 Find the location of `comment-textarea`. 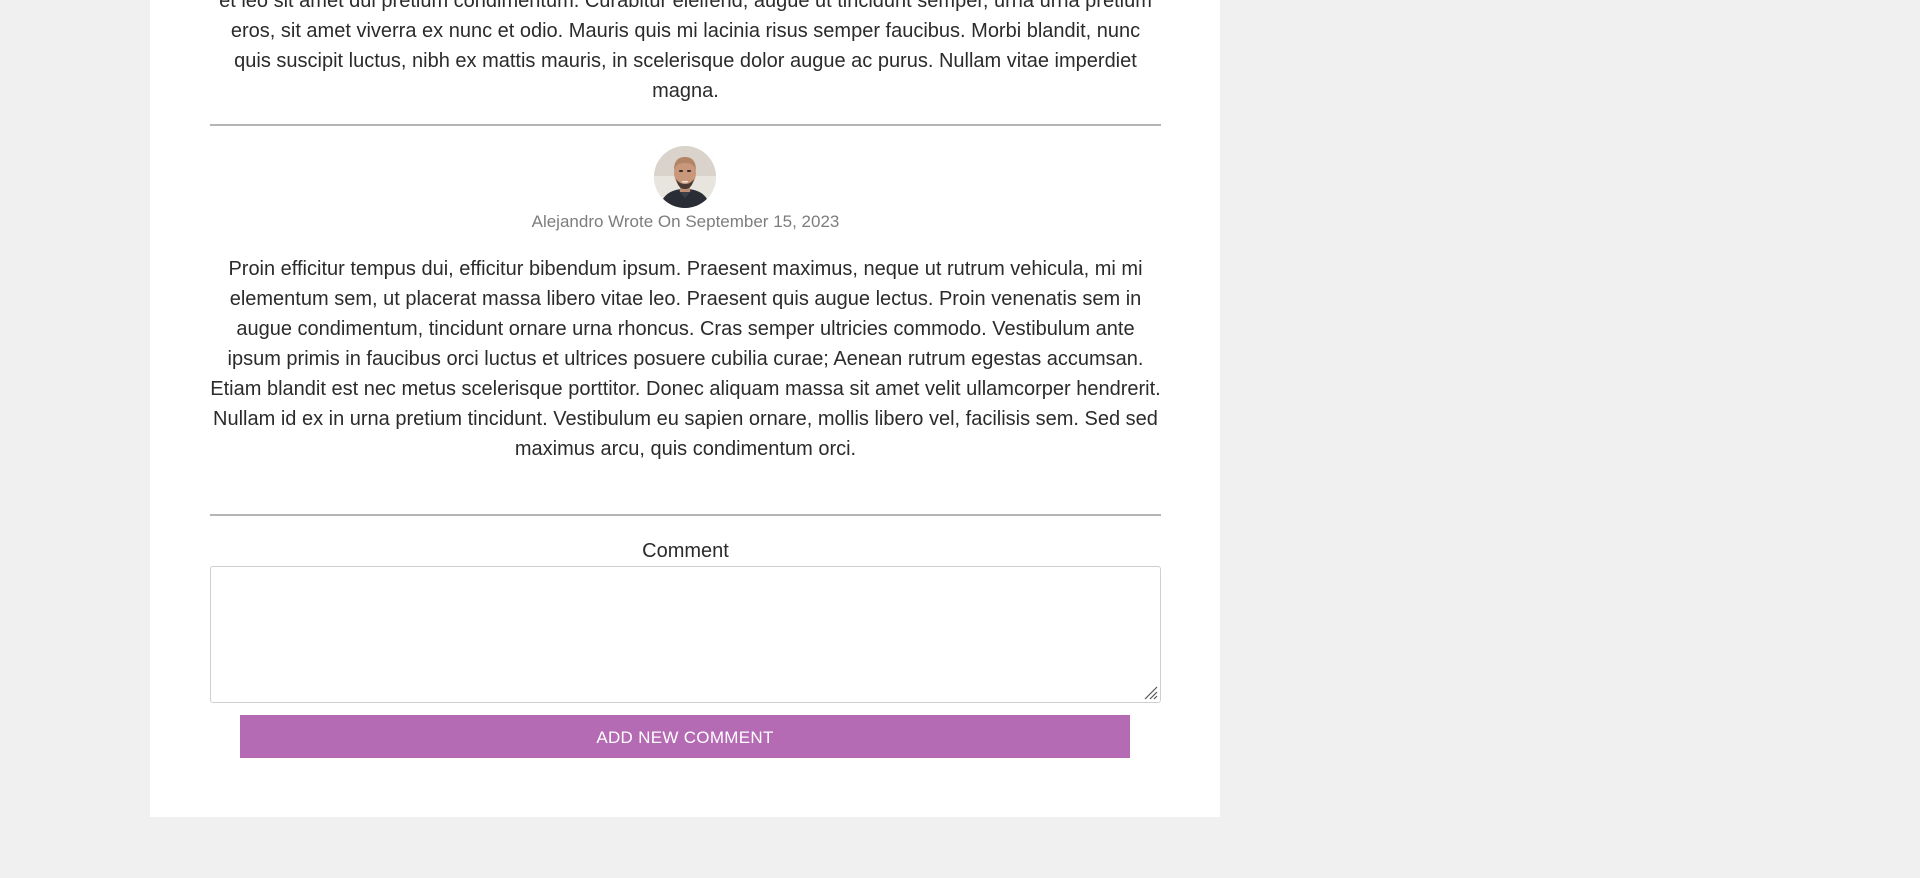

comment-textarea is located at coordinates (685, 634).